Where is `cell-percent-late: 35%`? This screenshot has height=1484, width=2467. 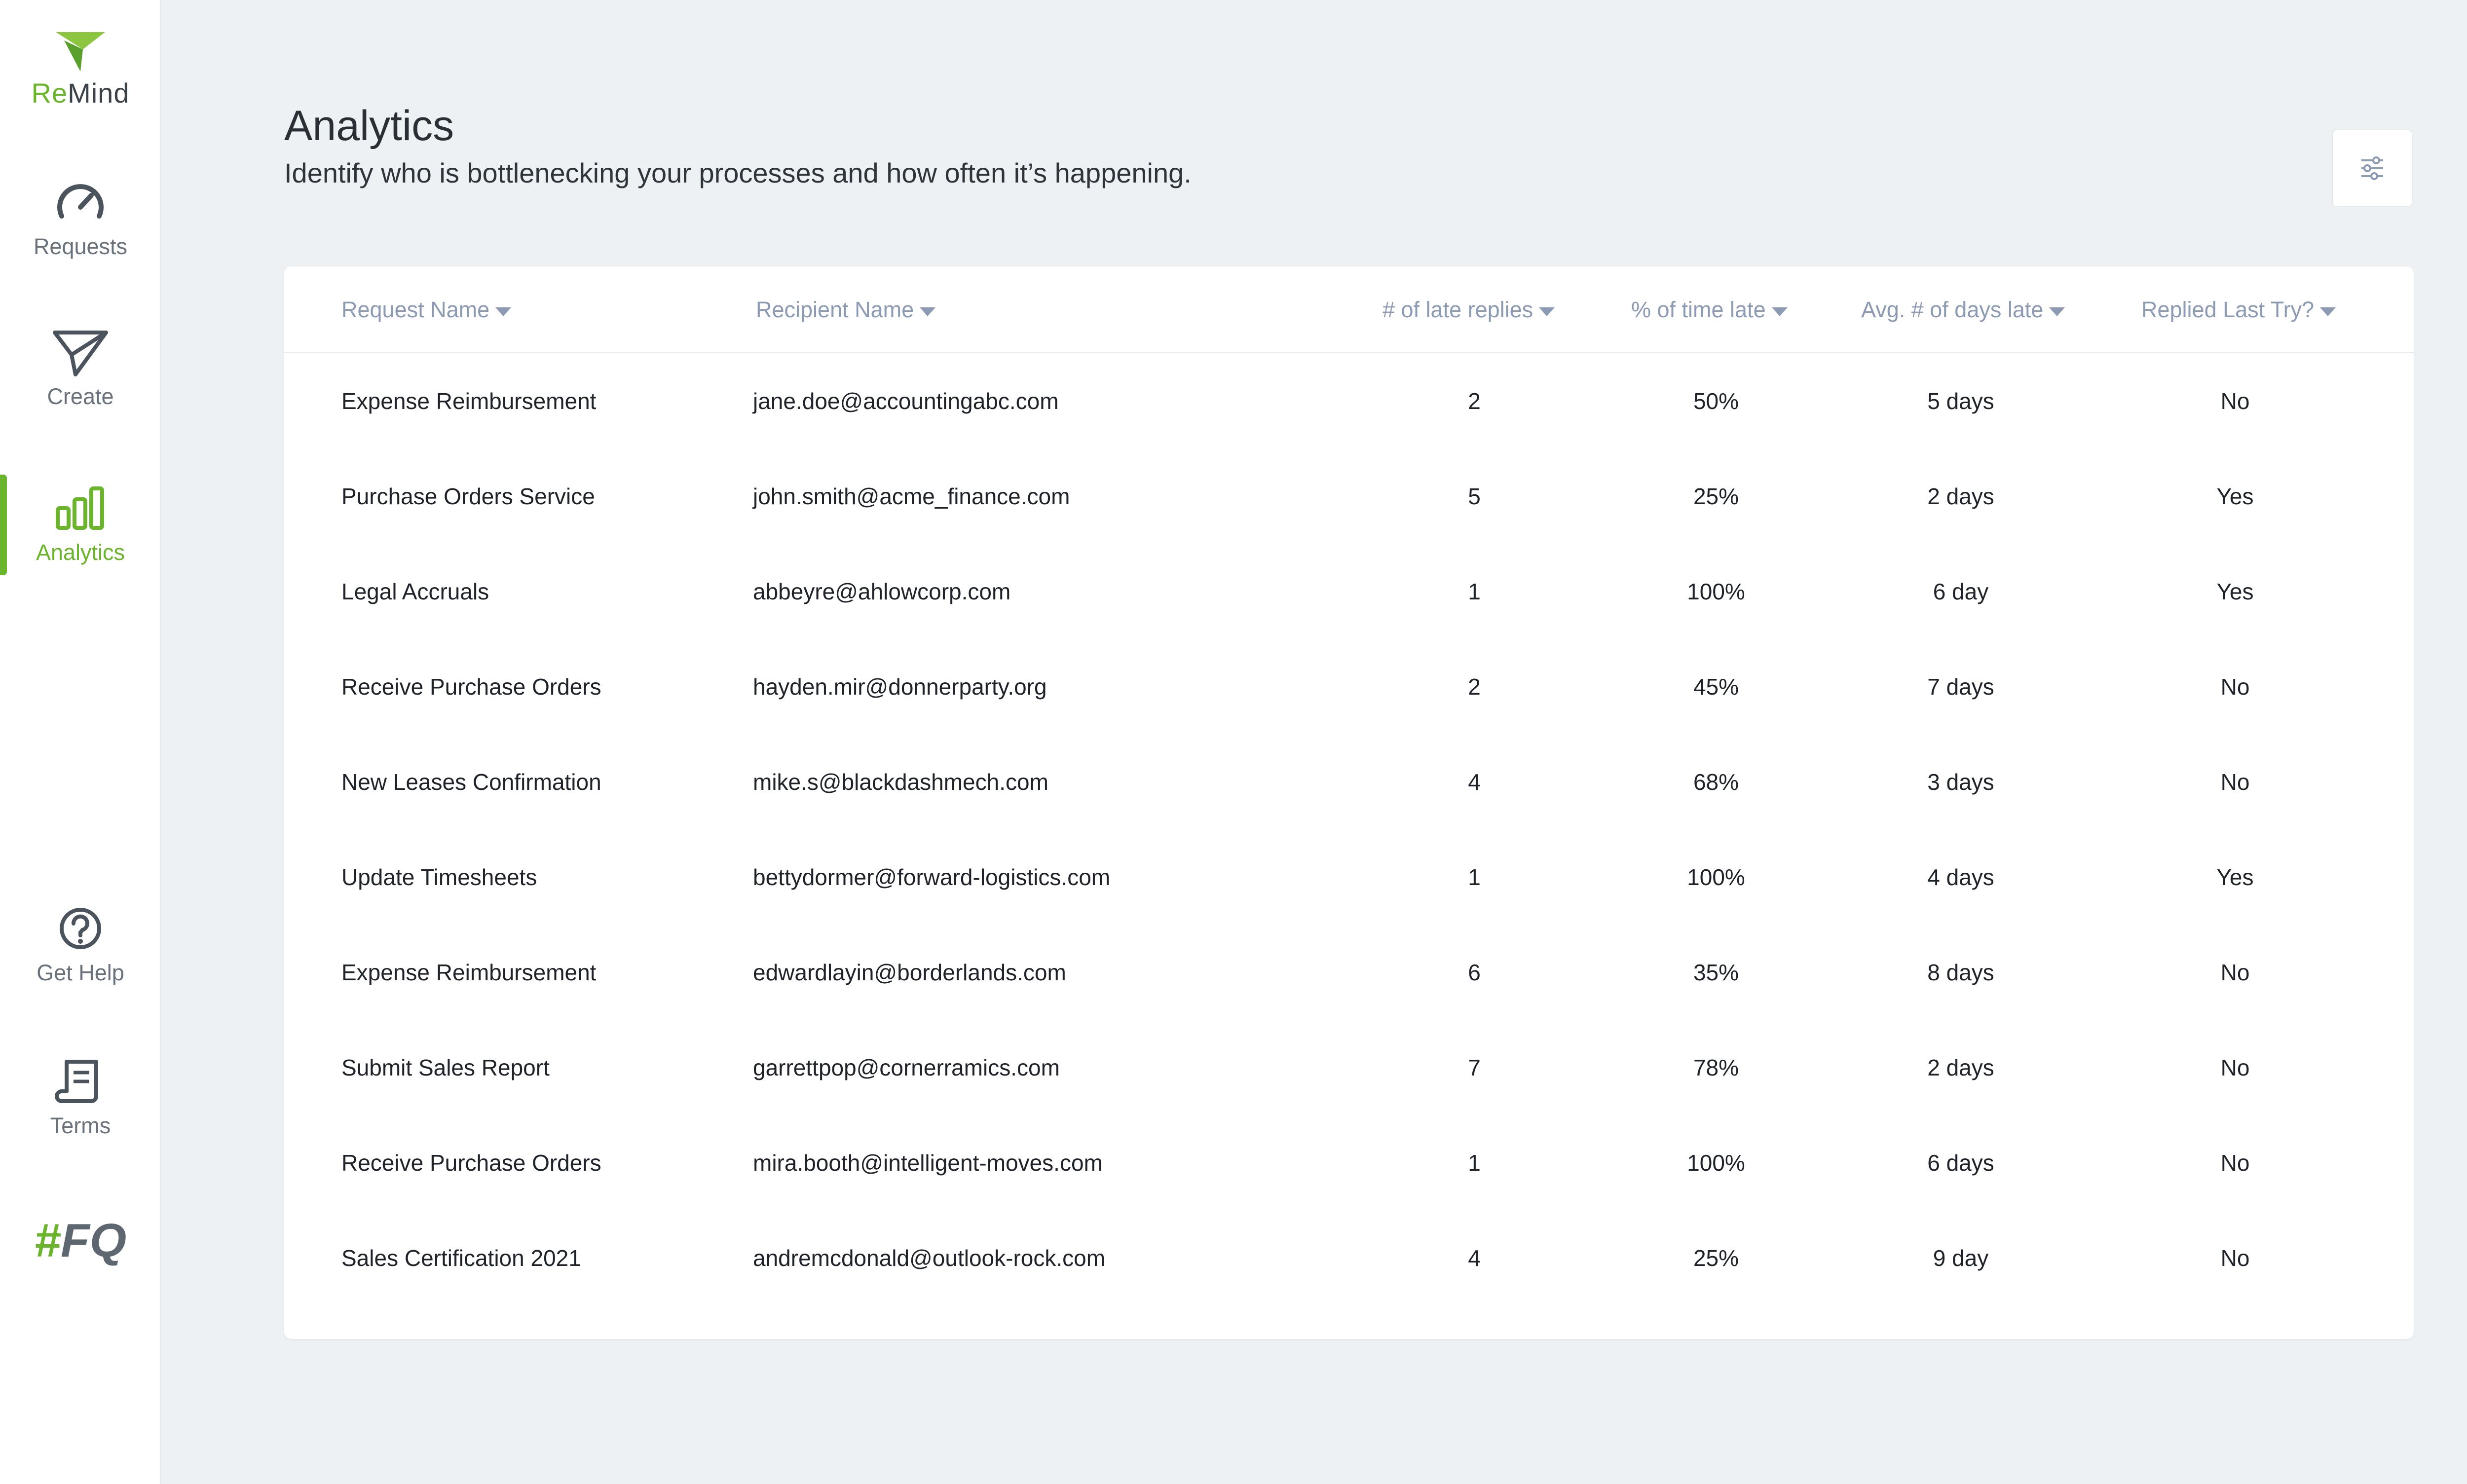 cell-percent-late: 35% is located at coordinates (1716, 972).